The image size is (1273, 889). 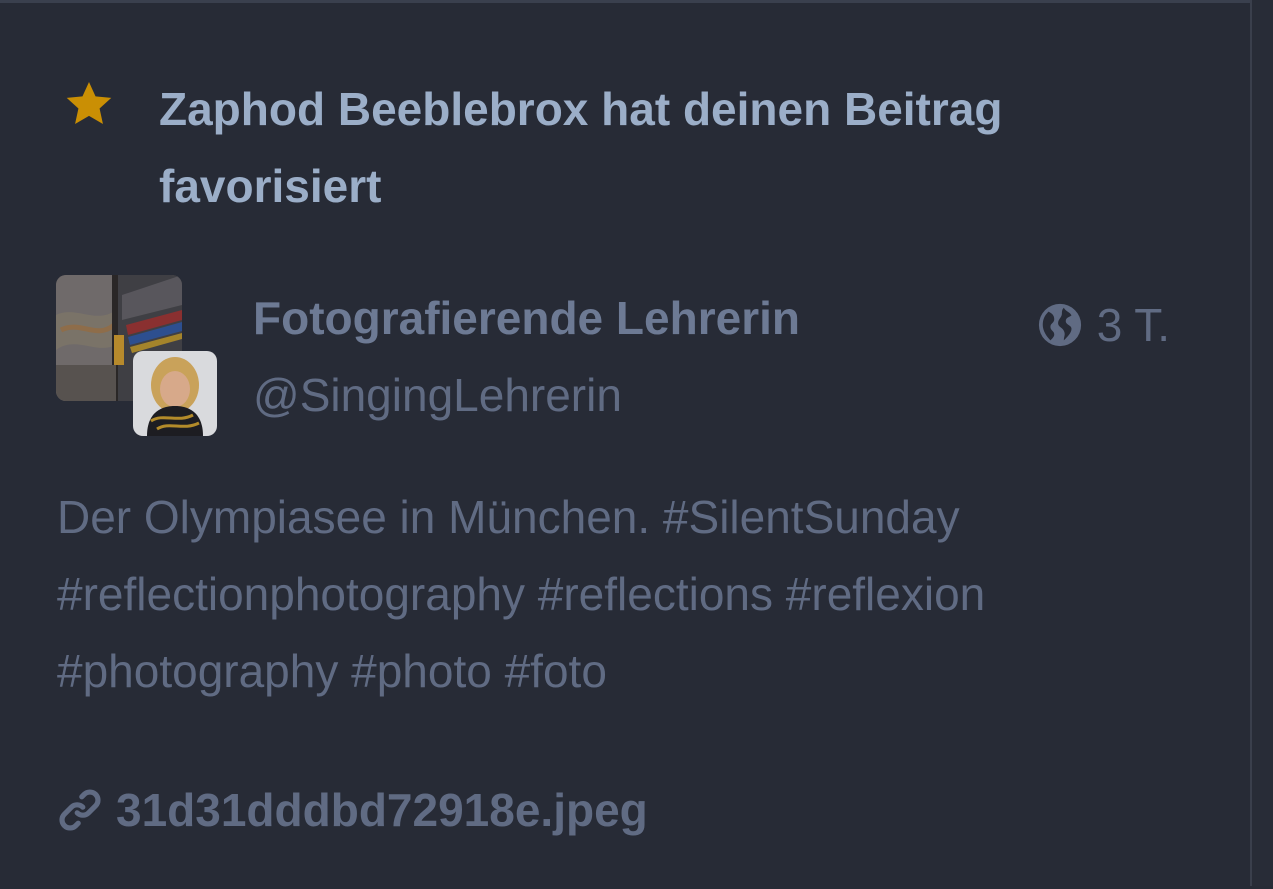 What do you see at coordinates (1261, 443) in the screenshot?
I see `scroll-rail` at bounding box center [1261, 443].